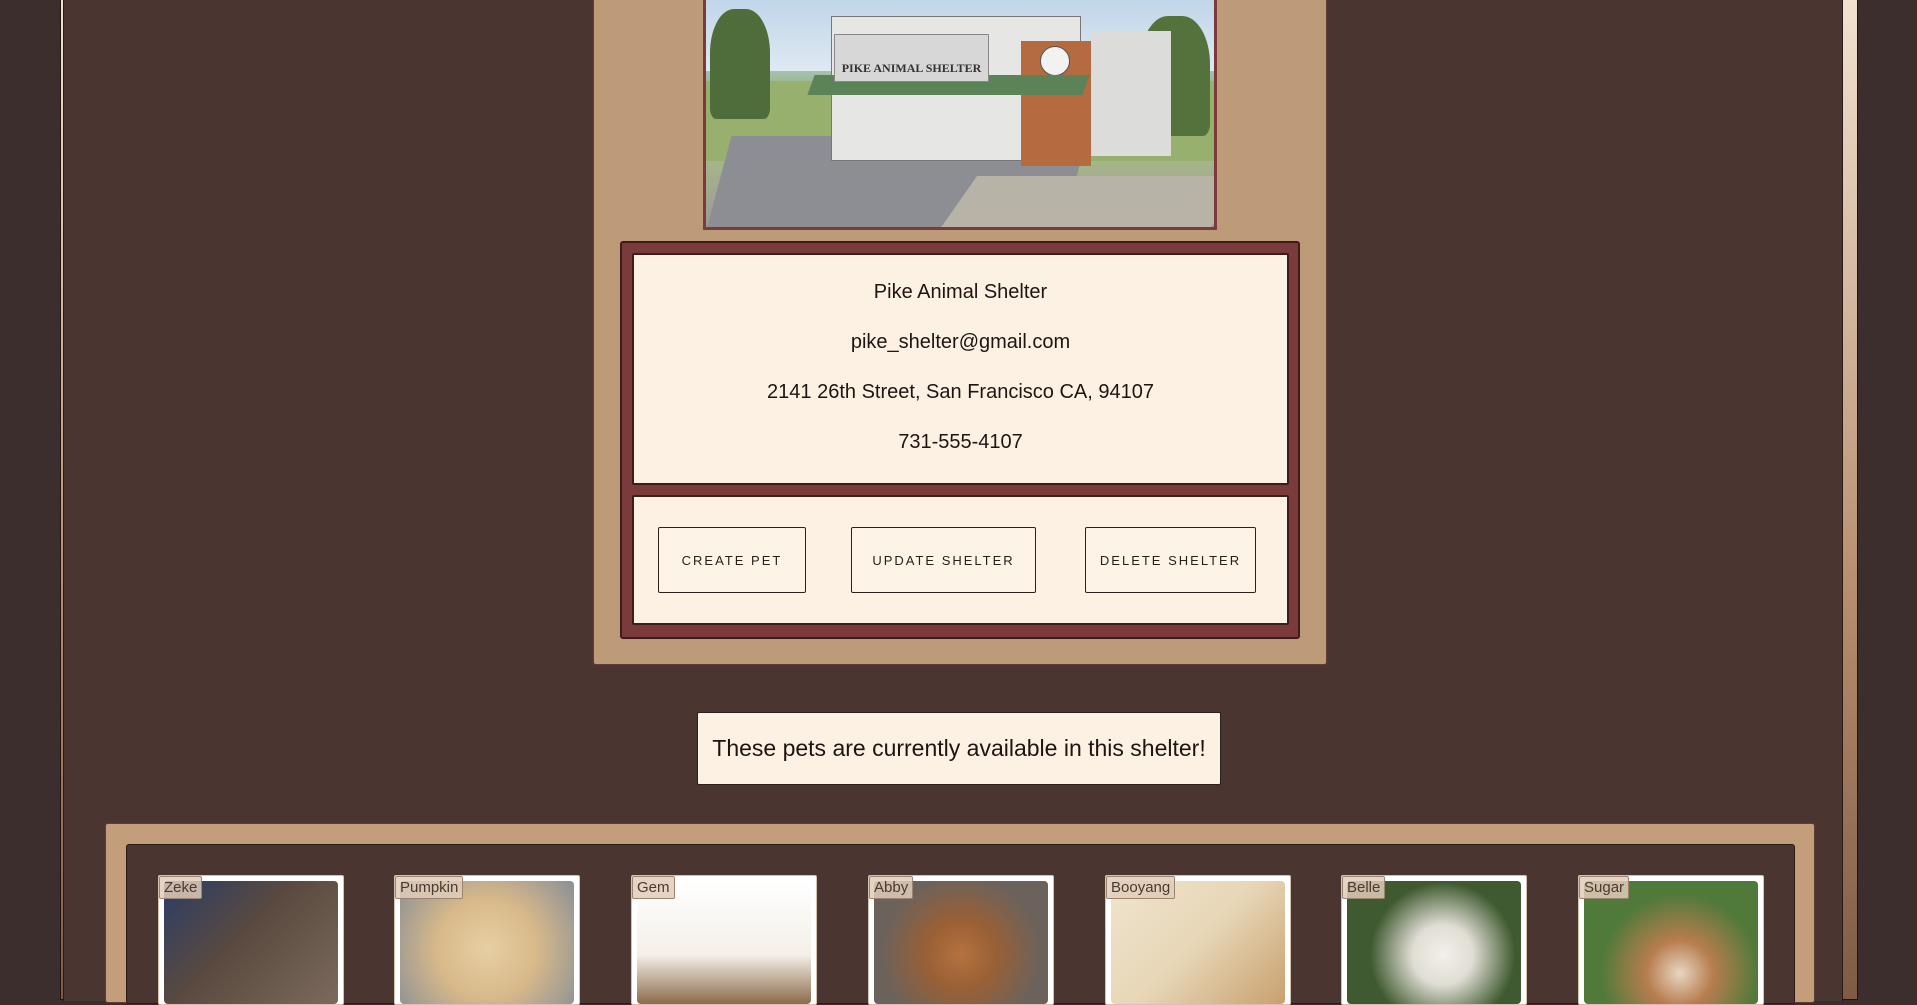  I want to click on shelter-name: Pike Animal Shelter, so click(960, 292).